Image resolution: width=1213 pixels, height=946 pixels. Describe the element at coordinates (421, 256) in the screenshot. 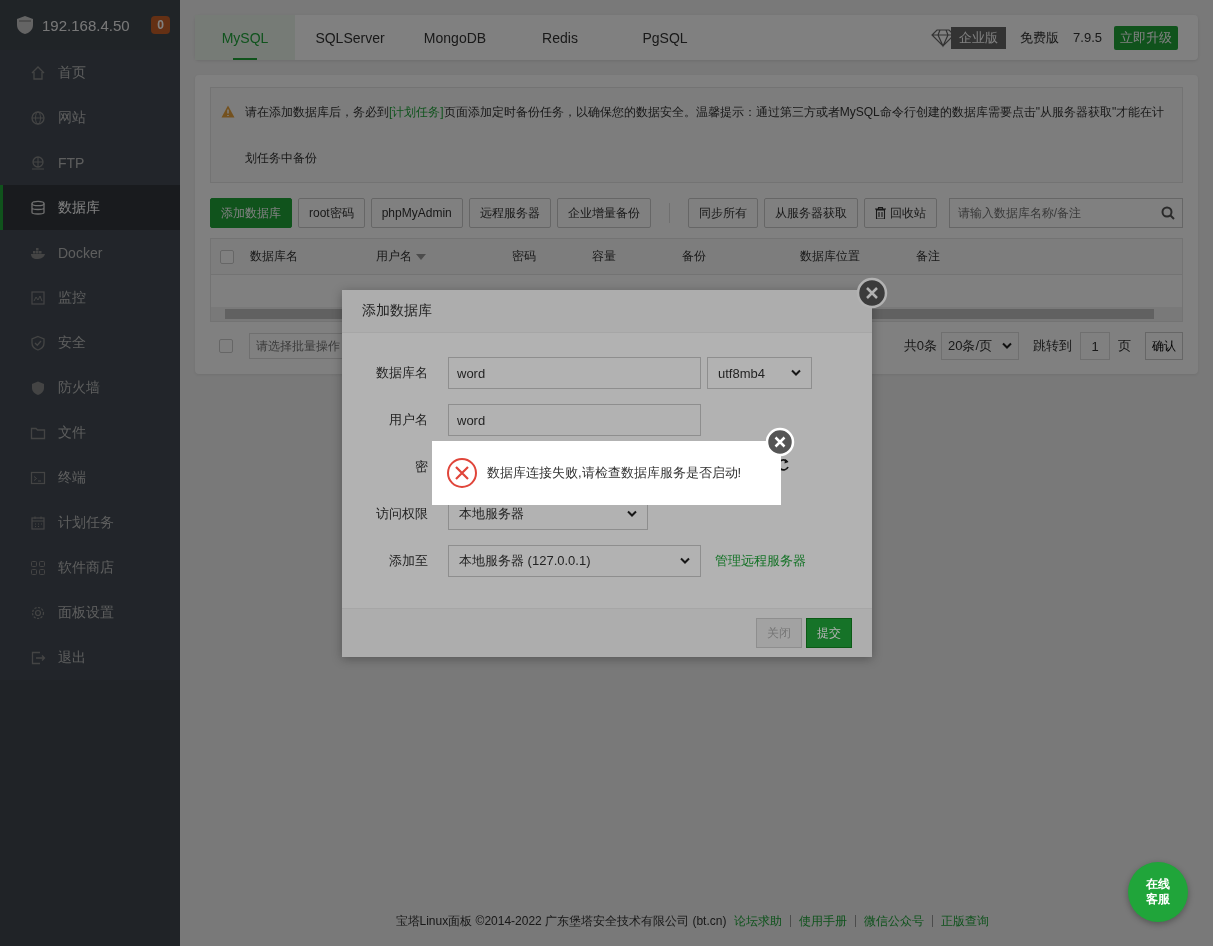

I see `sort-caret-icon` at that location.